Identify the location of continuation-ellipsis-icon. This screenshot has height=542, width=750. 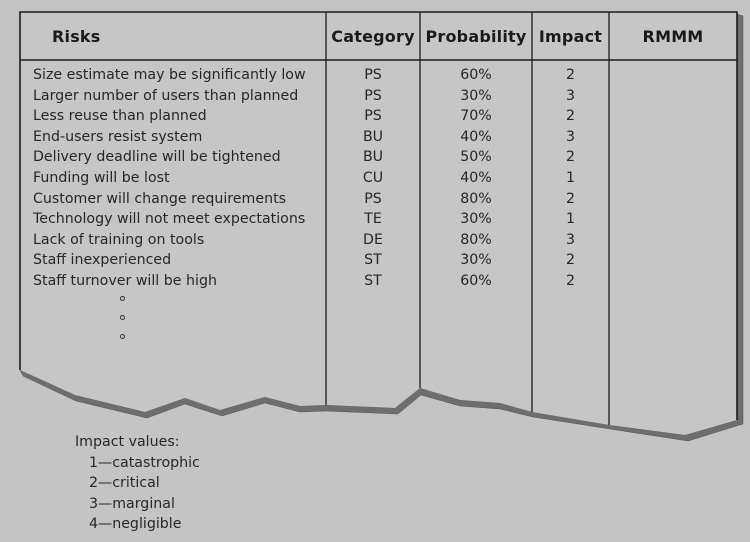
(124, 324).